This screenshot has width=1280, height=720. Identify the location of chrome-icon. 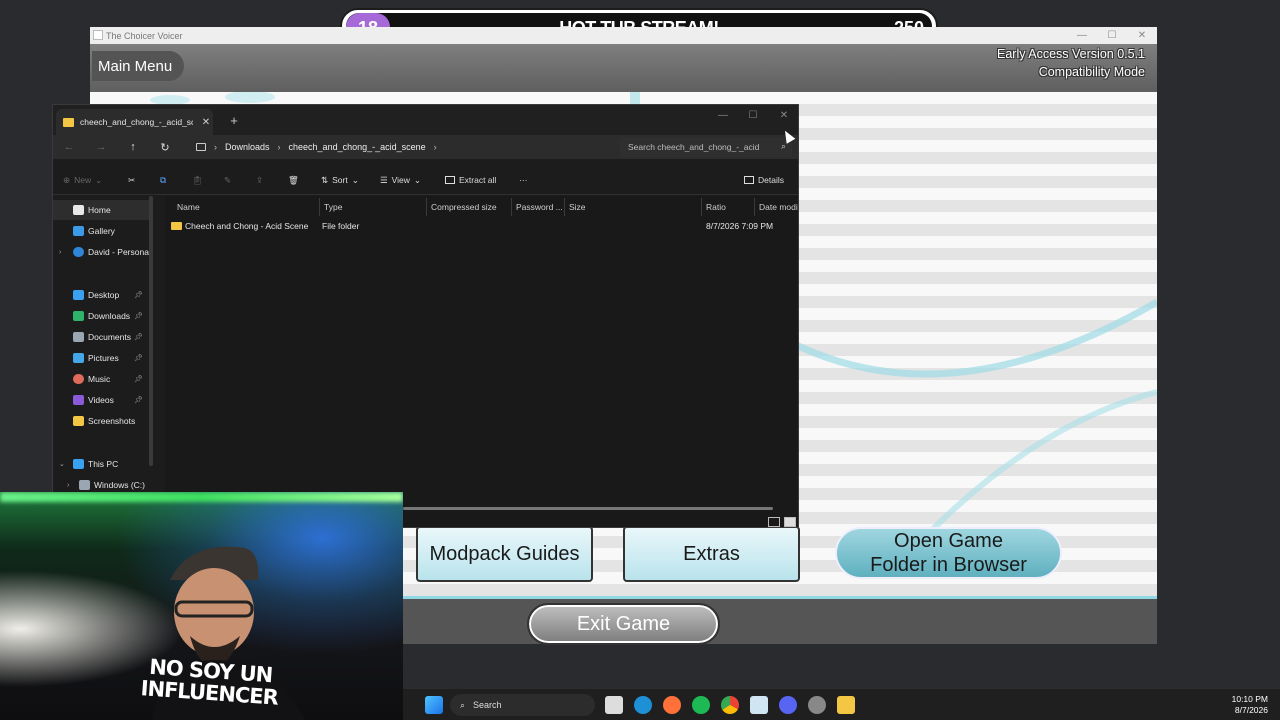
(730, 705).